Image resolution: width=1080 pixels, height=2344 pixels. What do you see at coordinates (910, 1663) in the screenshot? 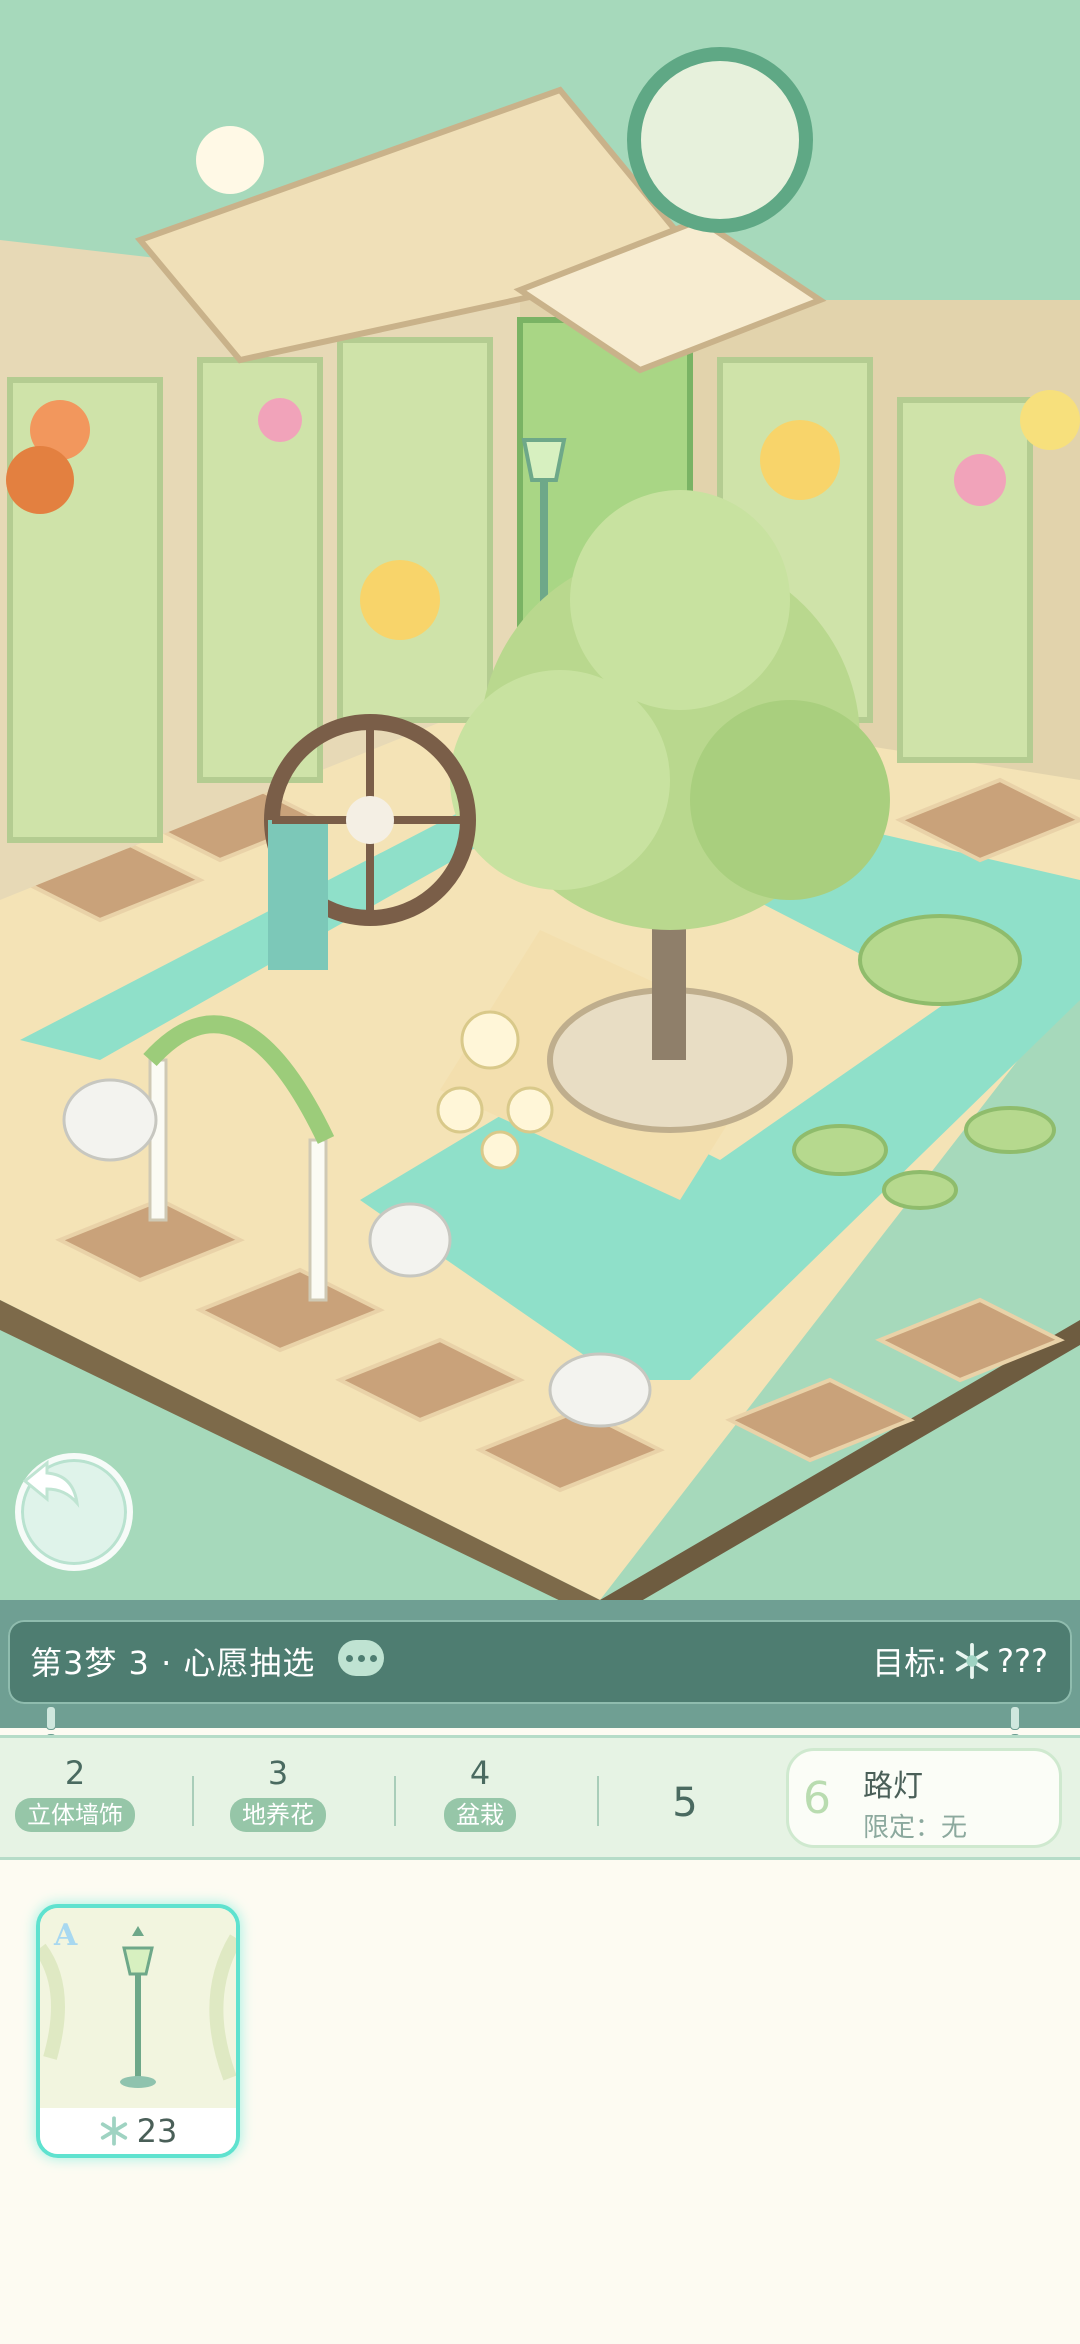
I see `goal-label: 目标:` at bounding box center [910, 1663].